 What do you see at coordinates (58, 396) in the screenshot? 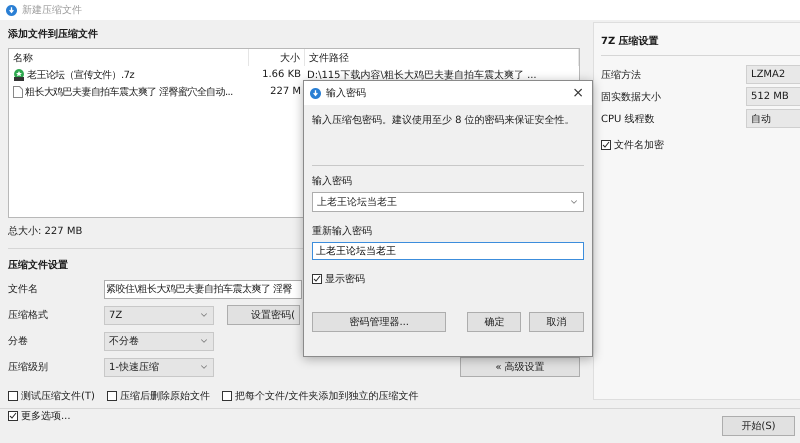
I see `checkbox-label: 测试压缩文件(T)` at bounding box center [58, 396].